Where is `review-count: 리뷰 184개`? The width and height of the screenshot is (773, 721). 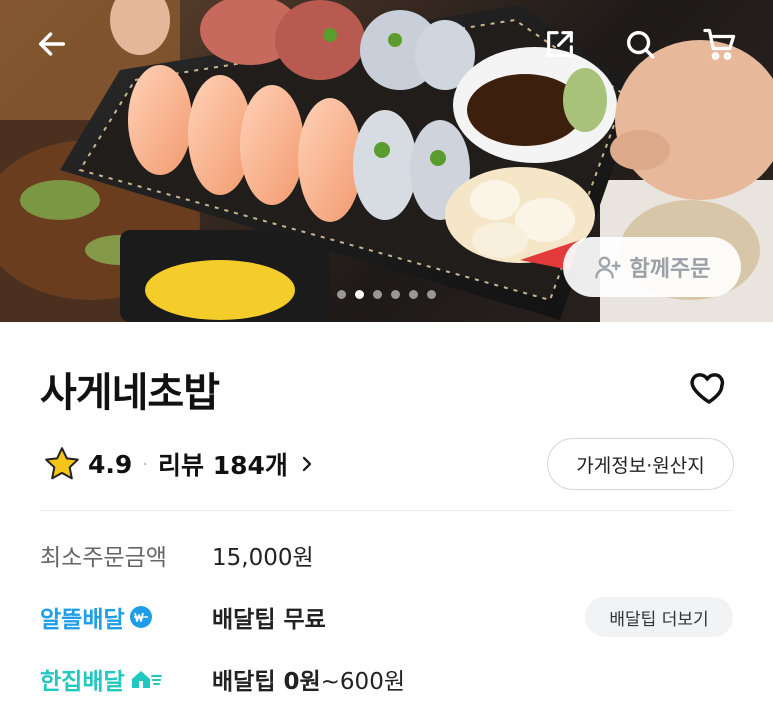 review-count: 리뷰 184개 is located at coordinates (223, 465).